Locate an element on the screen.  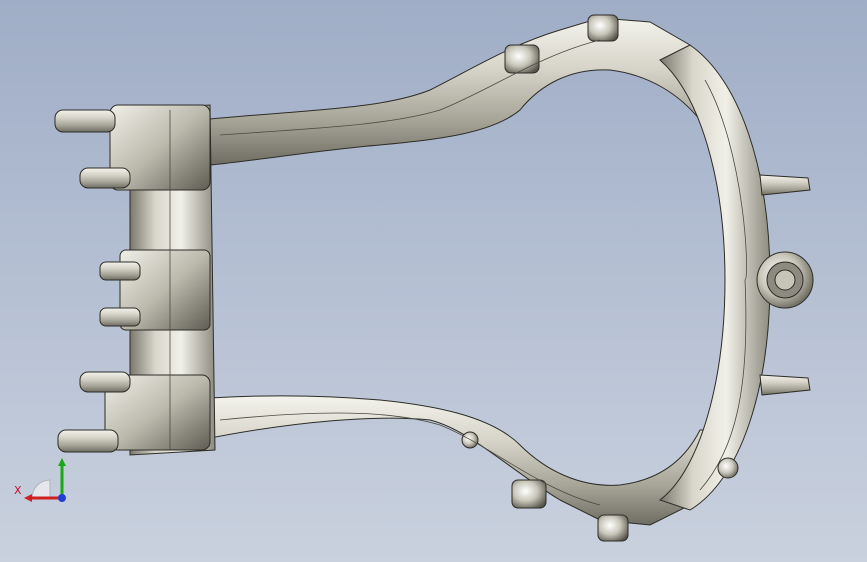
bushing-ring is located at coordinates (785, 280).